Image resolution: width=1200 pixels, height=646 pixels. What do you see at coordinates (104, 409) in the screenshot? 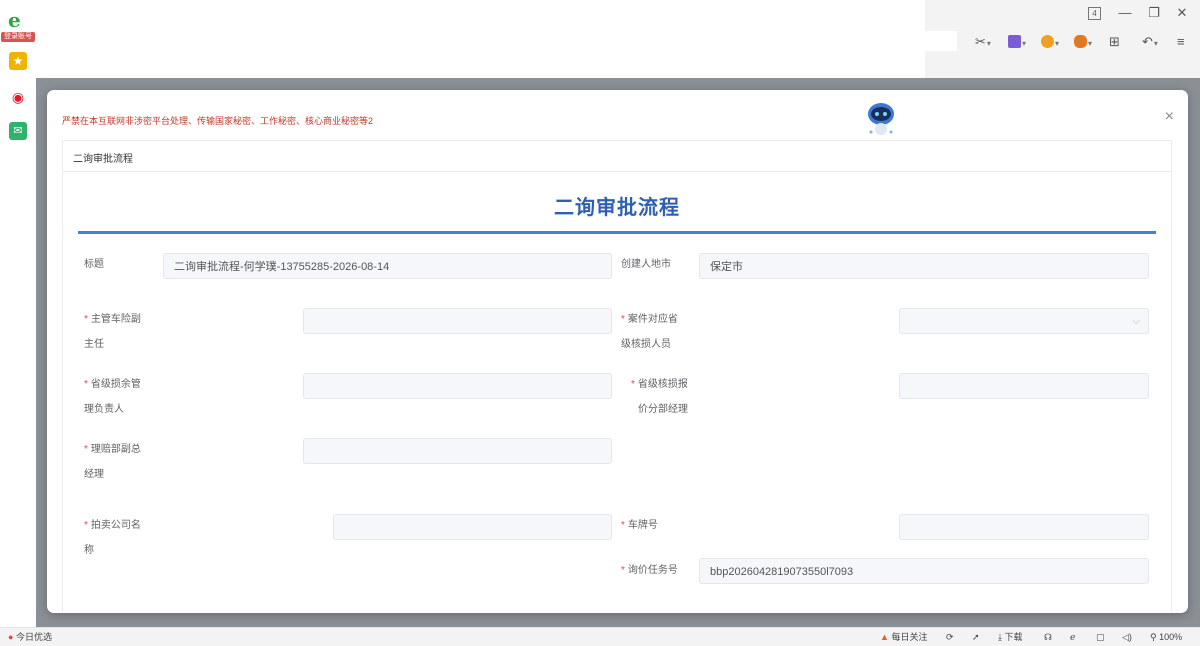
I see `province-residual-label-cont: 理负责人` at bounding box center [104, 409].